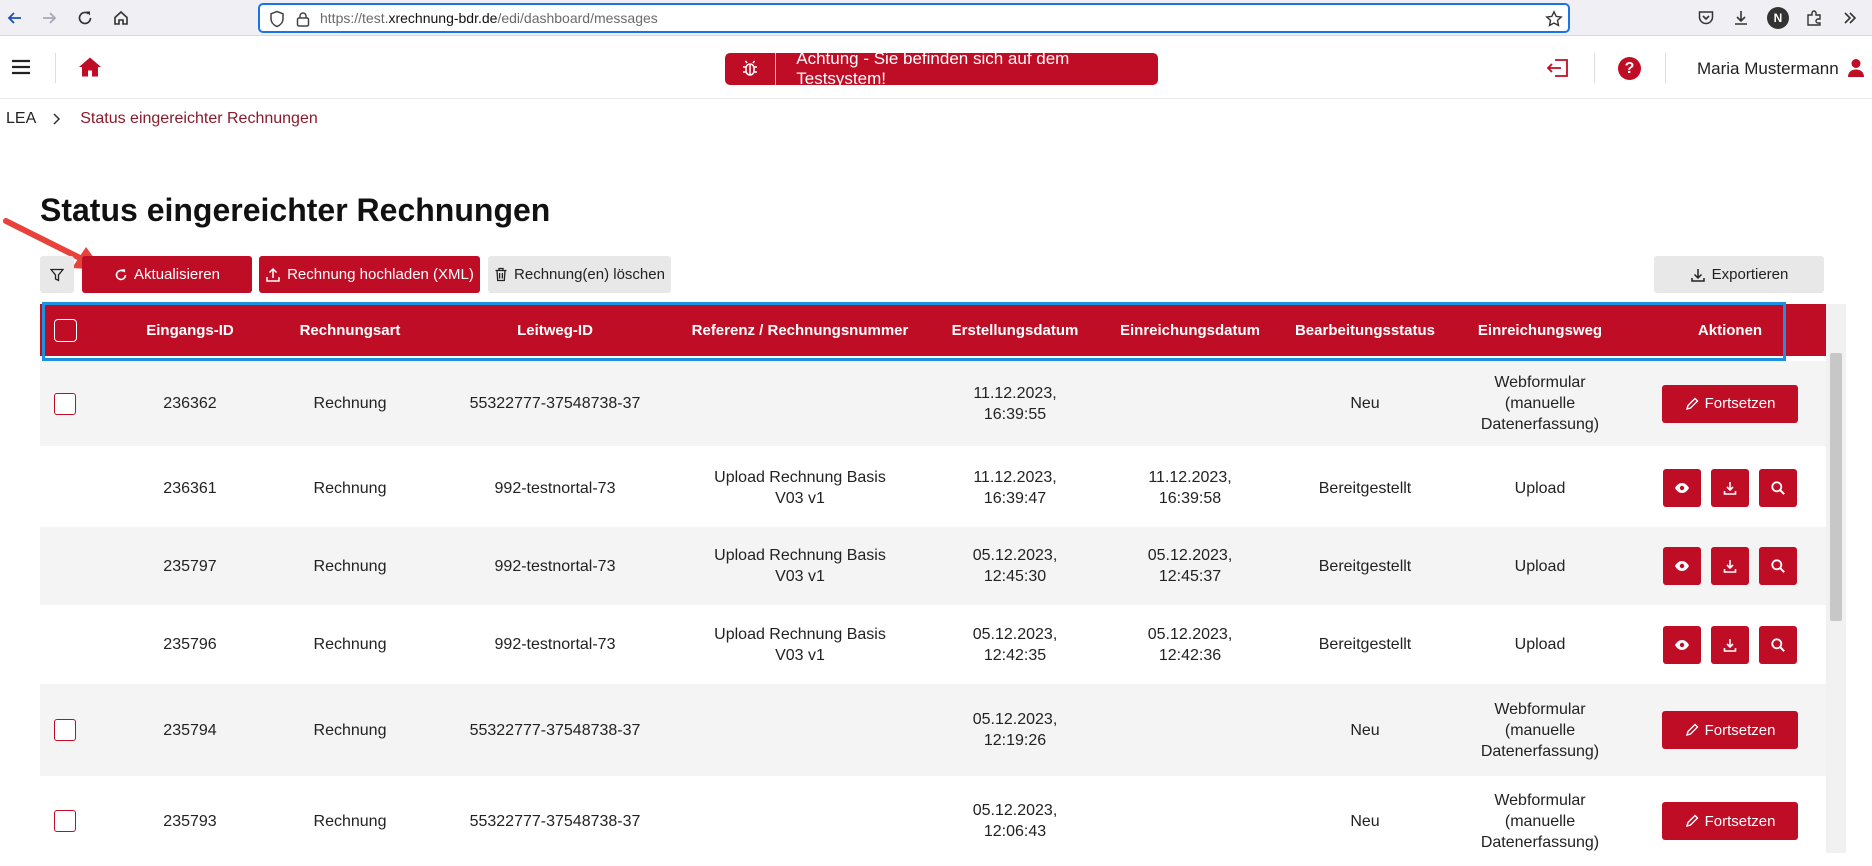 This screenshot has width=1872, height=866. Describe the element at coordinates (1836, 487) in the screenshot. I see `scrollbar-thumb` at that location.